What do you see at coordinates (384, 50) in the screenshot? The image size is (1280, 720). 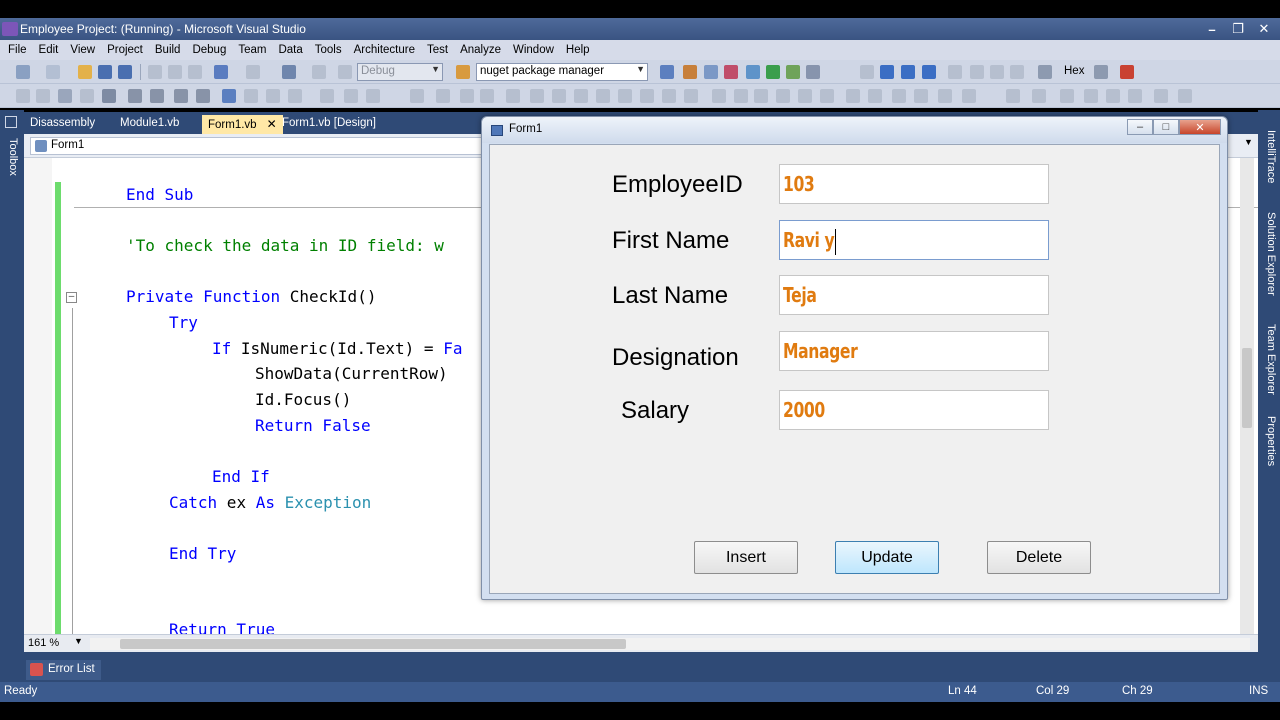 I see `menu-architecture: Architecture` at bounding box center [384, 50].